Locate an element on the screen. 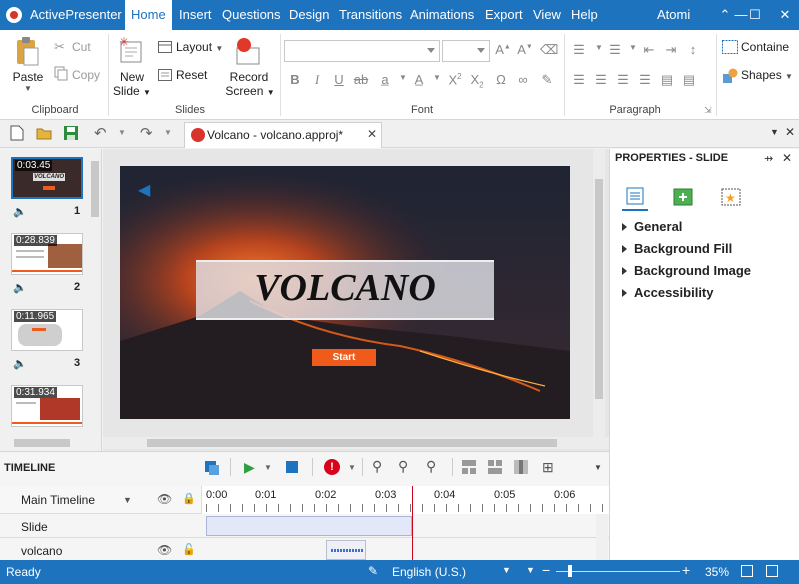 Image resolution: width=799 pixels, height=584 pixels. menu-help: Help is located at coordinates (584, 15).